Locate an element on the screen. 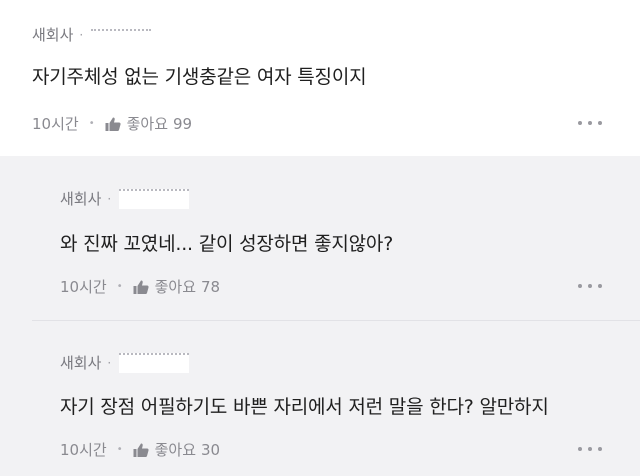  reply-text: 자기 장점 어필하기도 바쁜 자리에서 저런 말을 한다? 알만하지 is located at coordinates (304, 407).